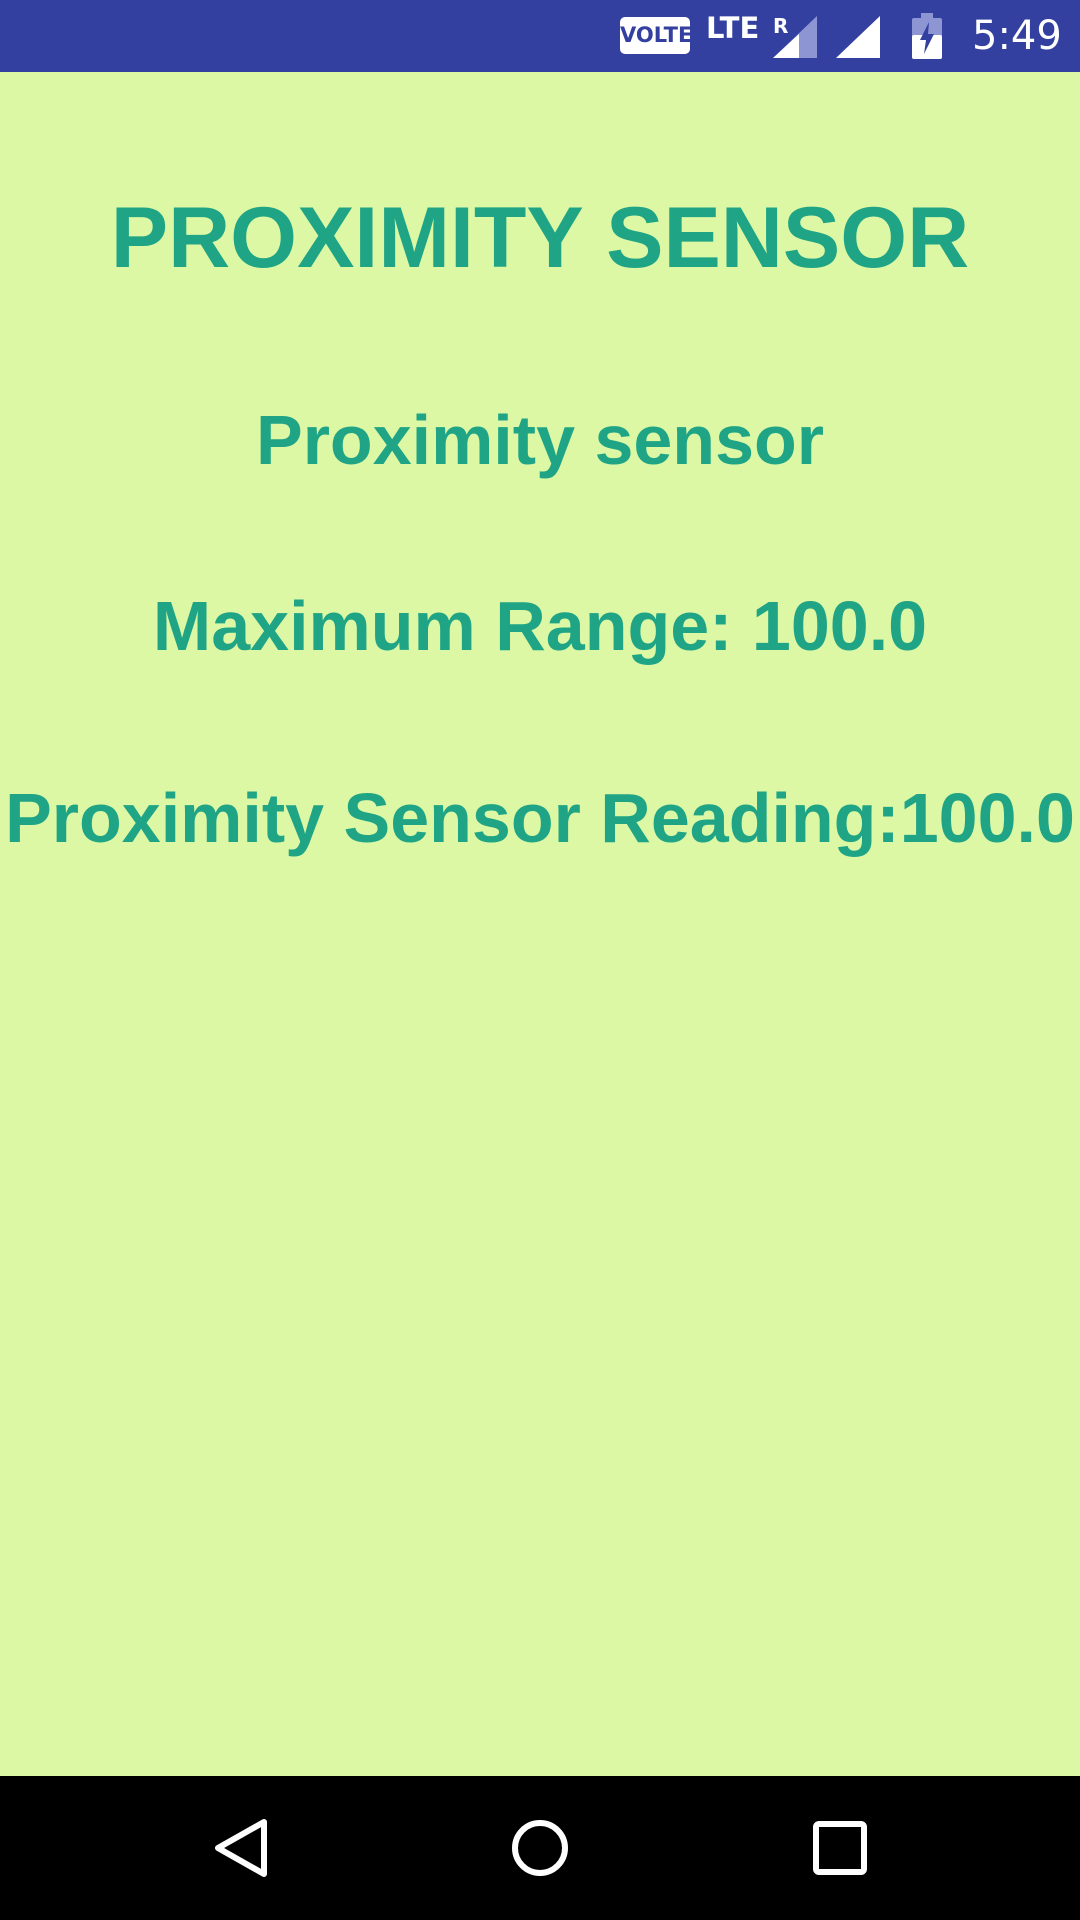 Image resolution: width=1080 pixels, height=1920 pixels. What do you see at coordinates (858, 37) in the screenshot?
I see `signal-icon` at bounding box center [858, 37].